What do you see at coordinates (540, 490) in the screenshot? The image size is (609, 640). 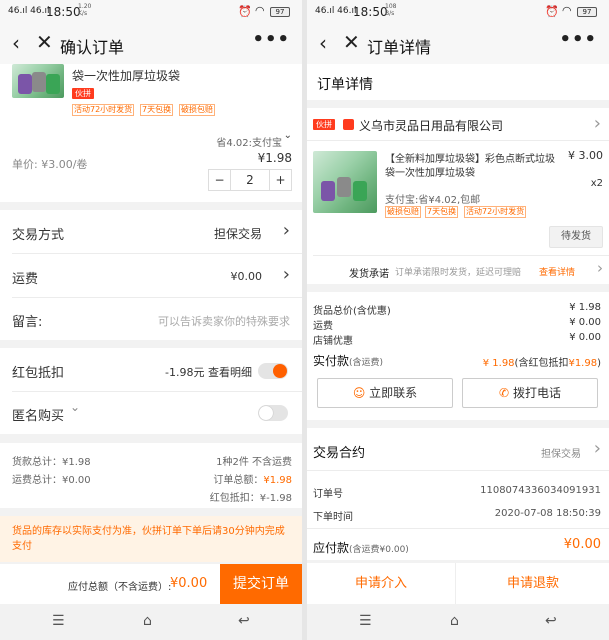 I see `order-number: 1108074336034091931` at bounding box center [540, 490].